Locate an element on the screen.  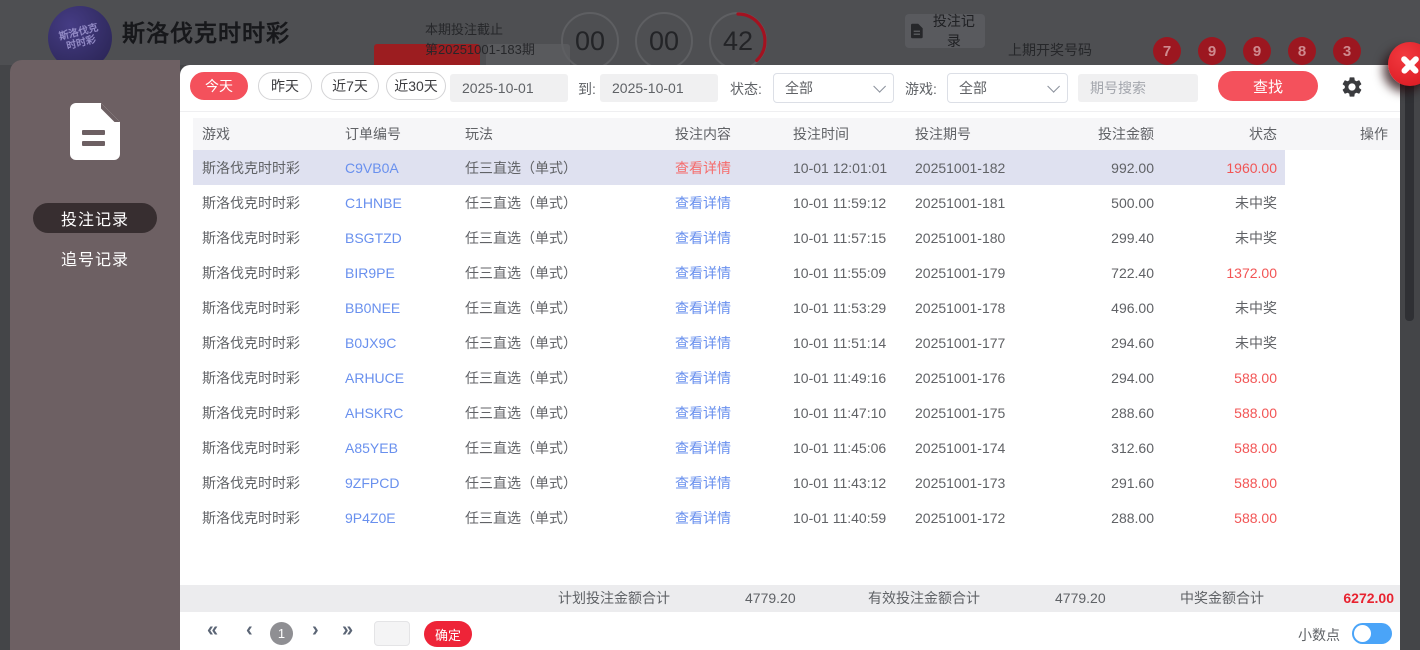
search-button: 查找 is located at coordinates (1268, 86).